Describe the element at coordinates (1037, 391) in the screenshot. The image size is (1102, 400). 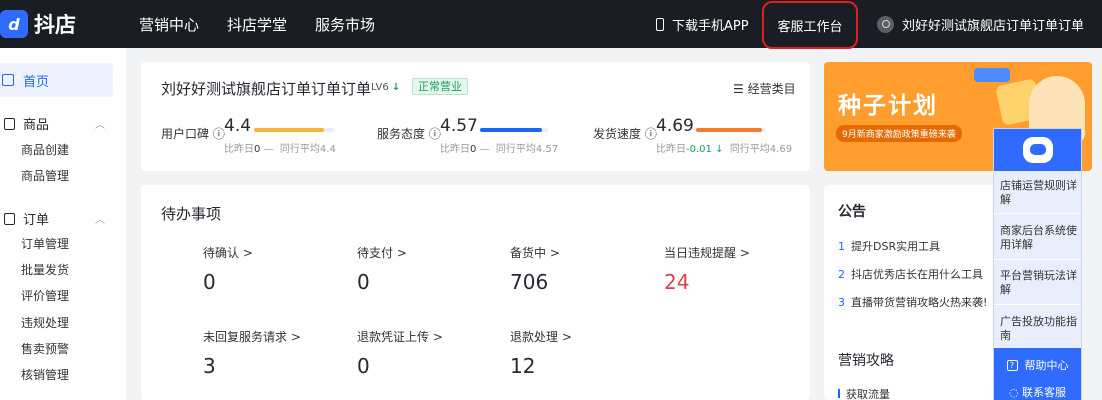
I see `contact-service-button: ◌ 联系客服` at that location.